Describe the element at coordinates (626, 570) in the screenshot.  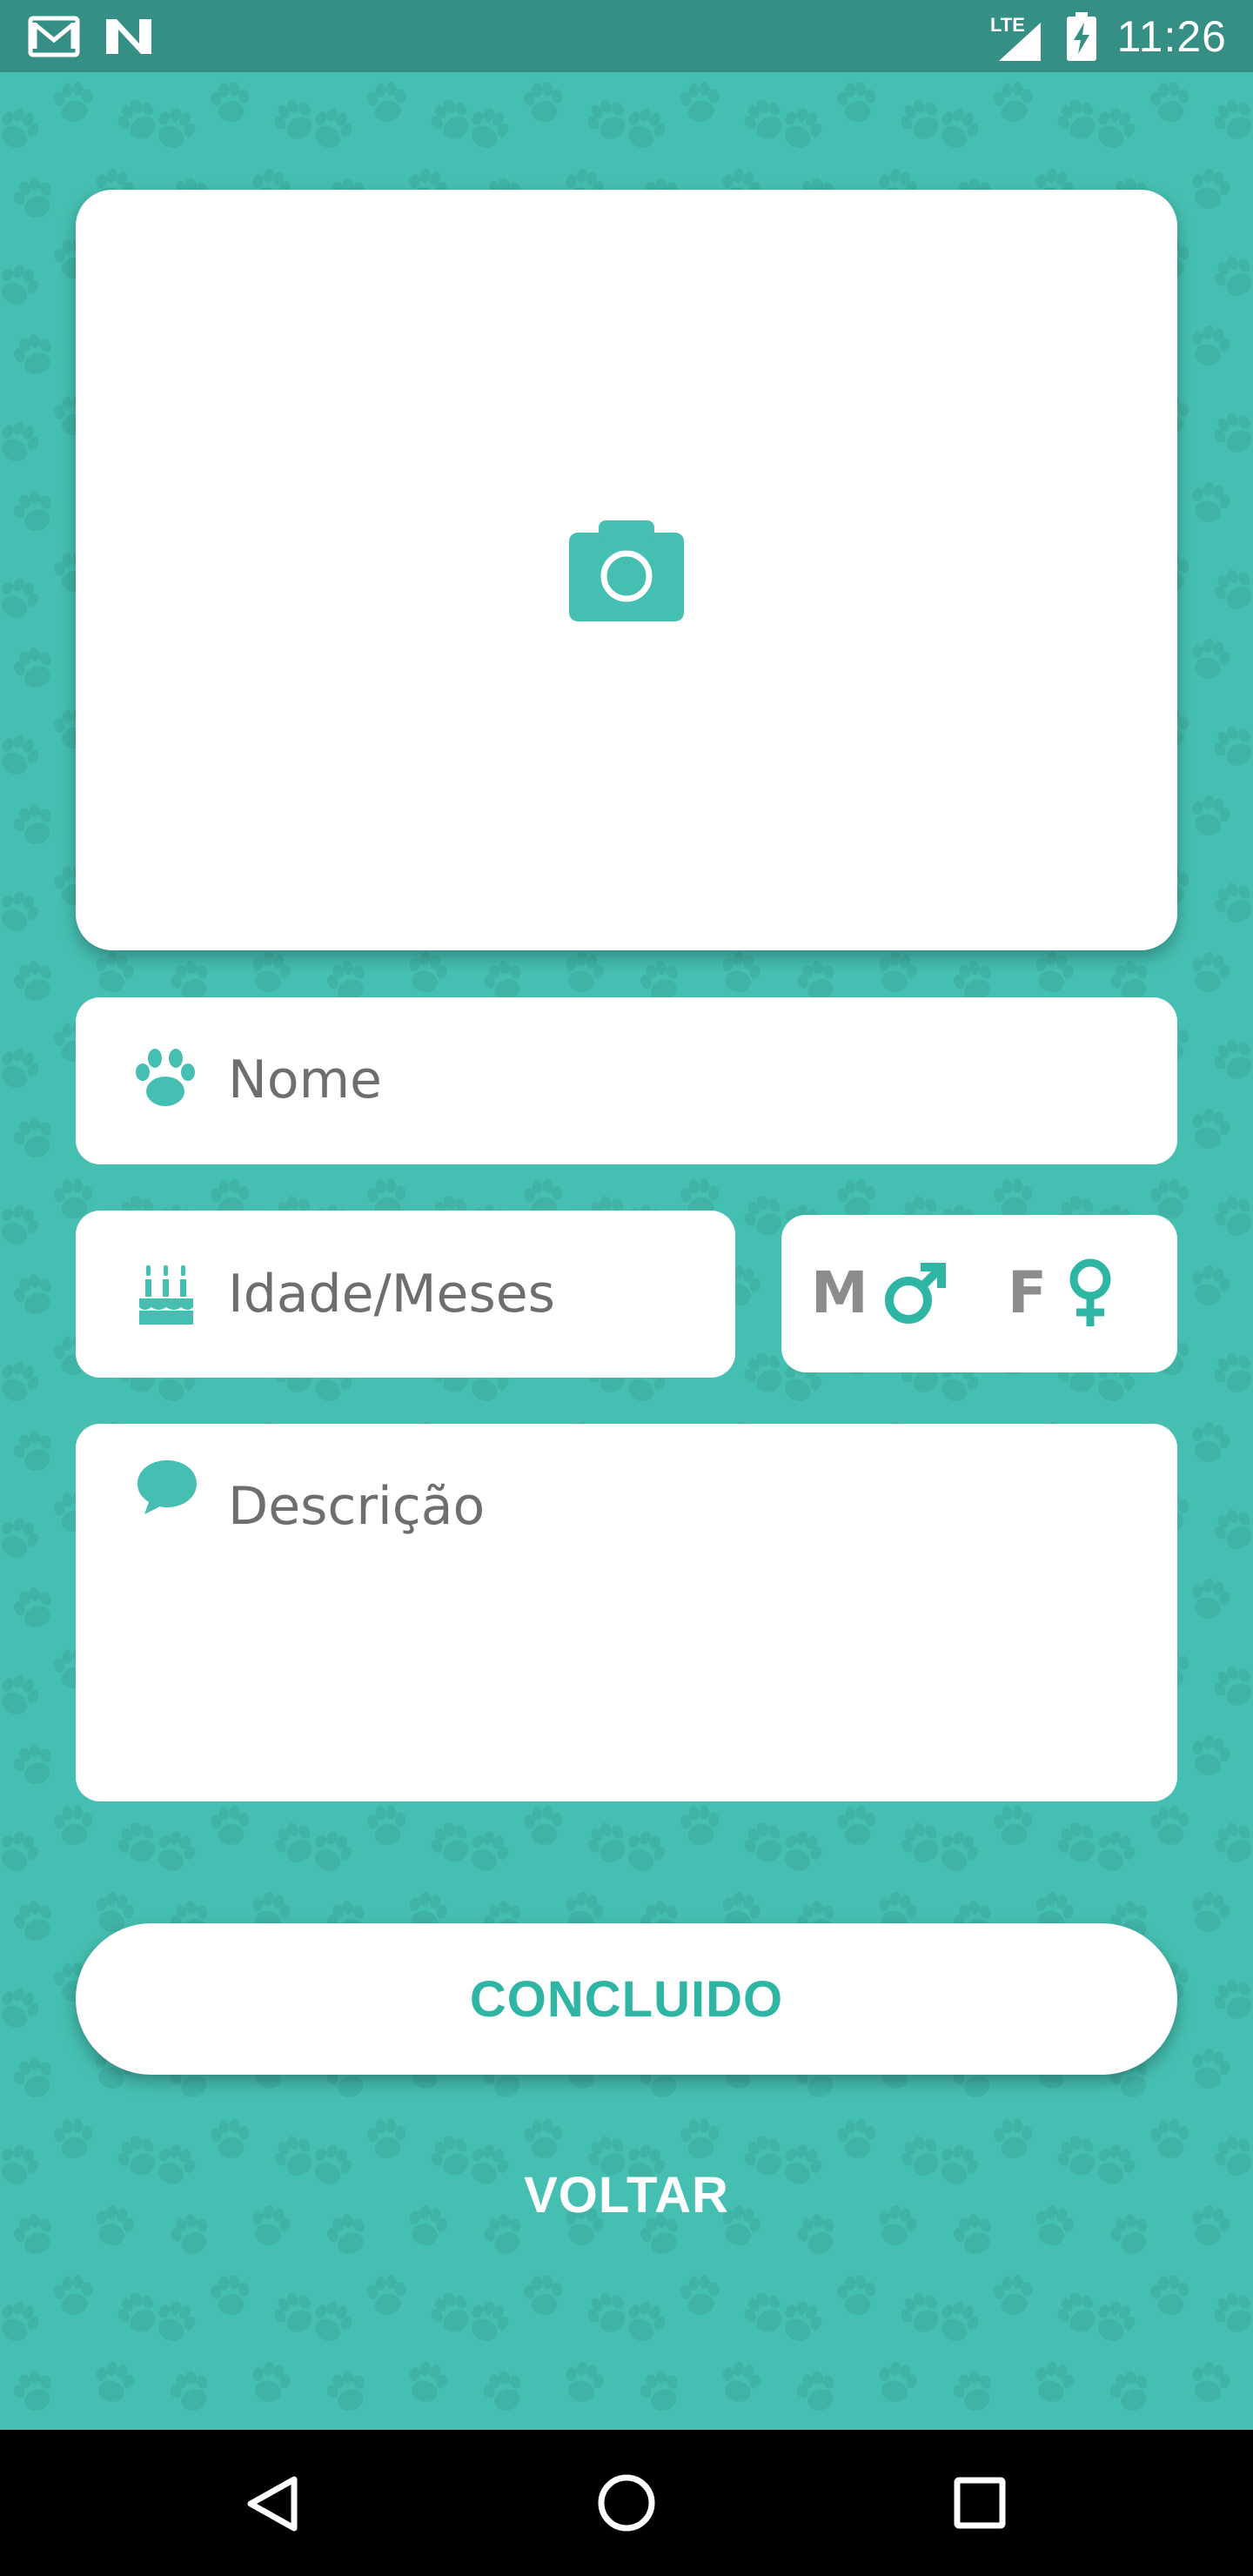
I see `camera-icon` at that location.